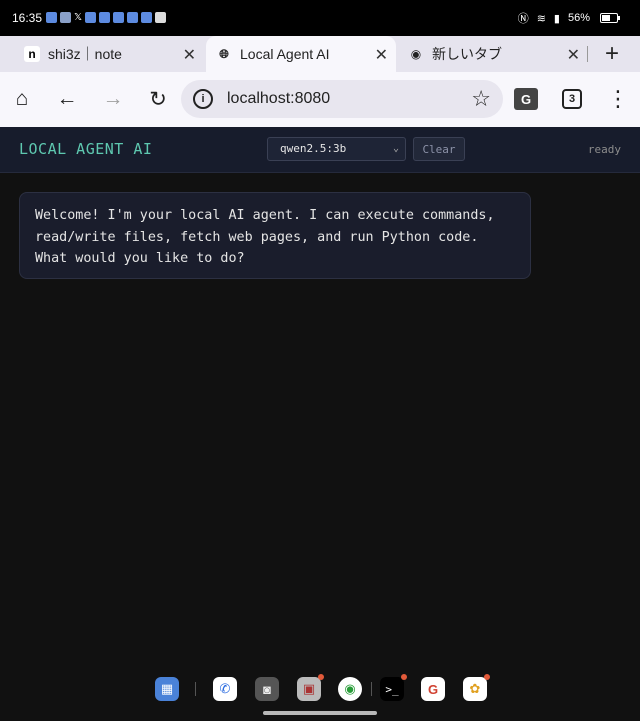 The height and width of the screenshot is (721, 640). Describe the element at coordinates (526, 99) in the screenshot. I see `translate-icon: G` at that location.